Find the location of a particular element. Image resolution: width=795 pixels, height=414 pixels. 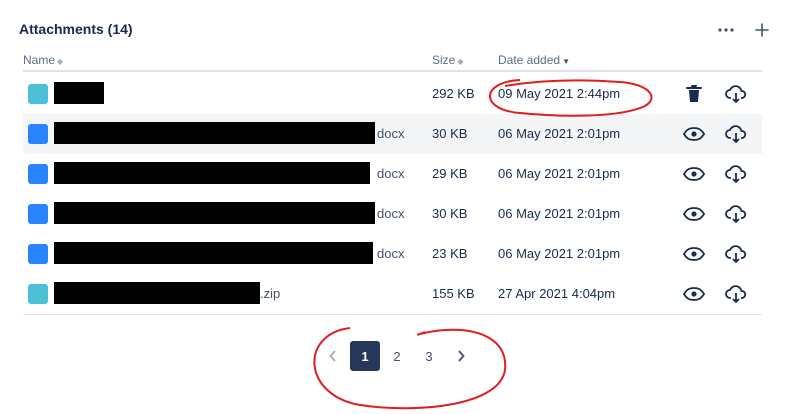

next-page-button is located at coordinates (461, 356).